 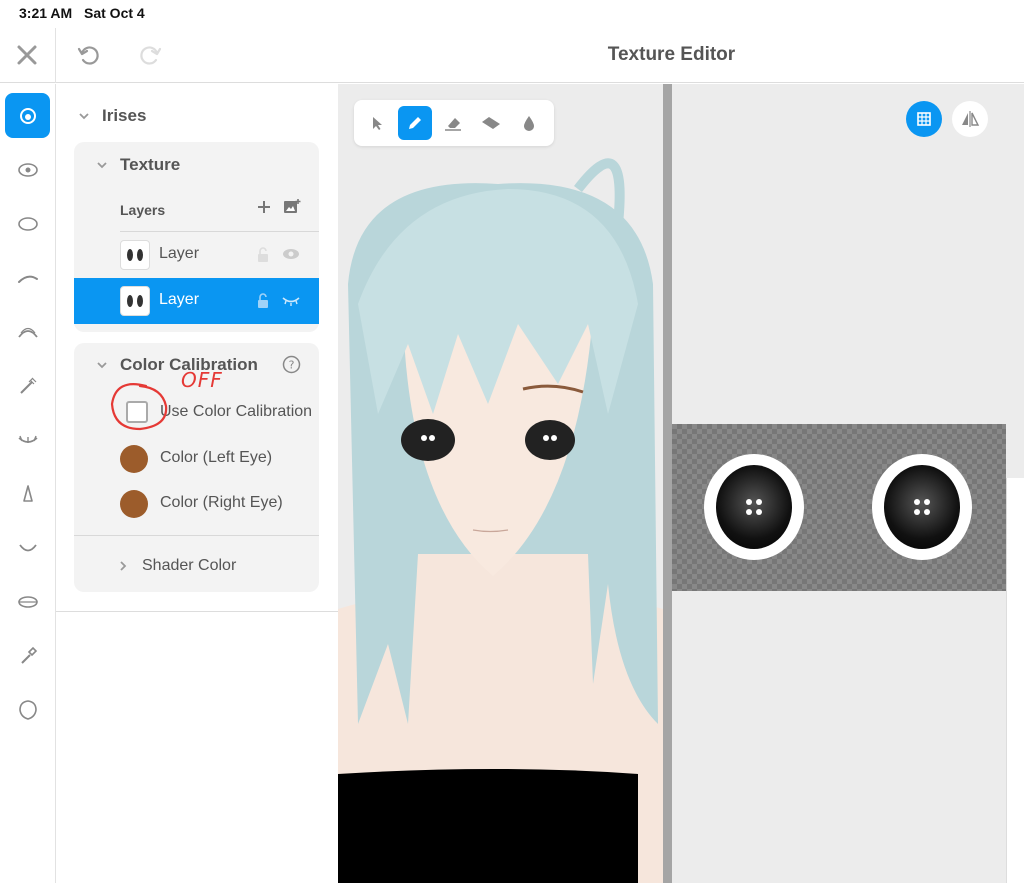 I want to click on close-icon, so click(x=27, y=55).